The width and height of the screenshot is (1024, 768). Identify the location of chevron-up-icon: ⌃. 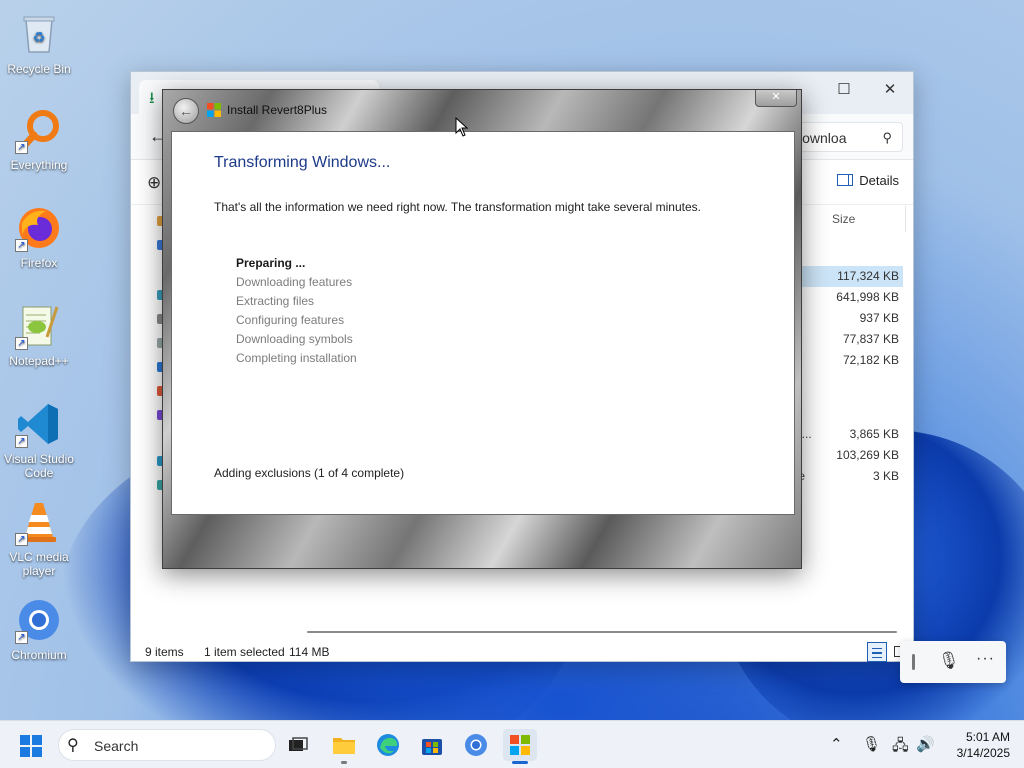
(836, 744).